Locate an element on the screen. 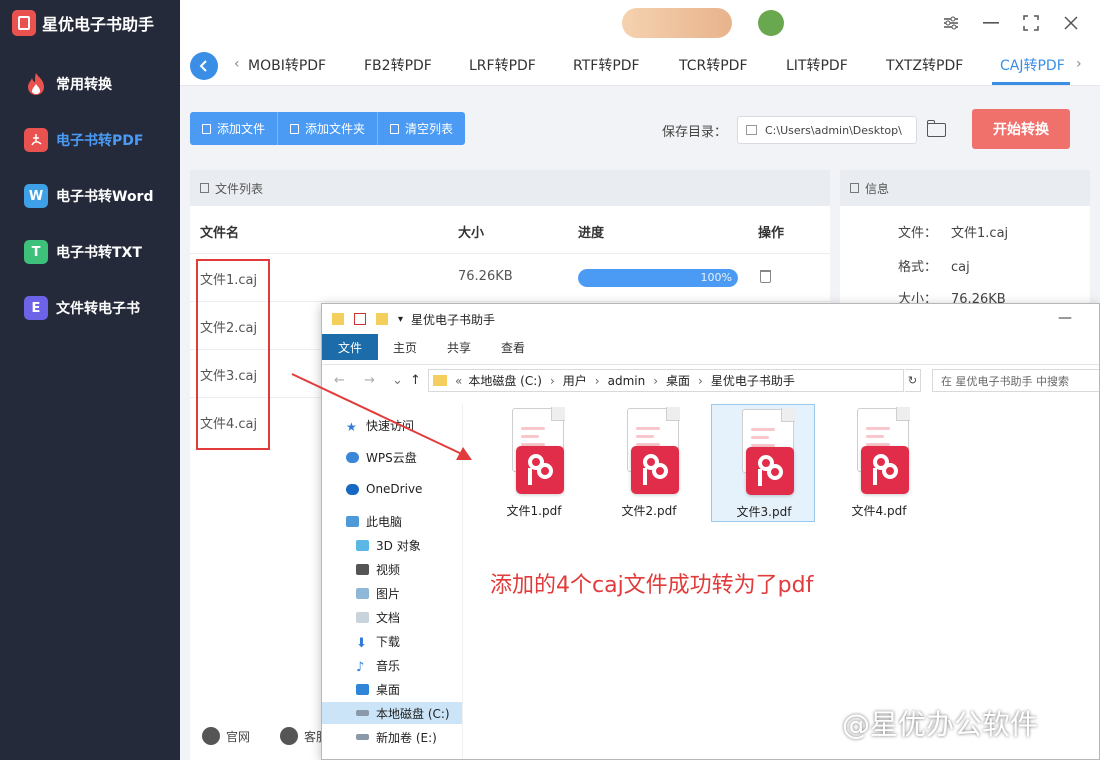 This screenshot has width=1100, height=760. delete-icon is located at coordinates (765, 276).